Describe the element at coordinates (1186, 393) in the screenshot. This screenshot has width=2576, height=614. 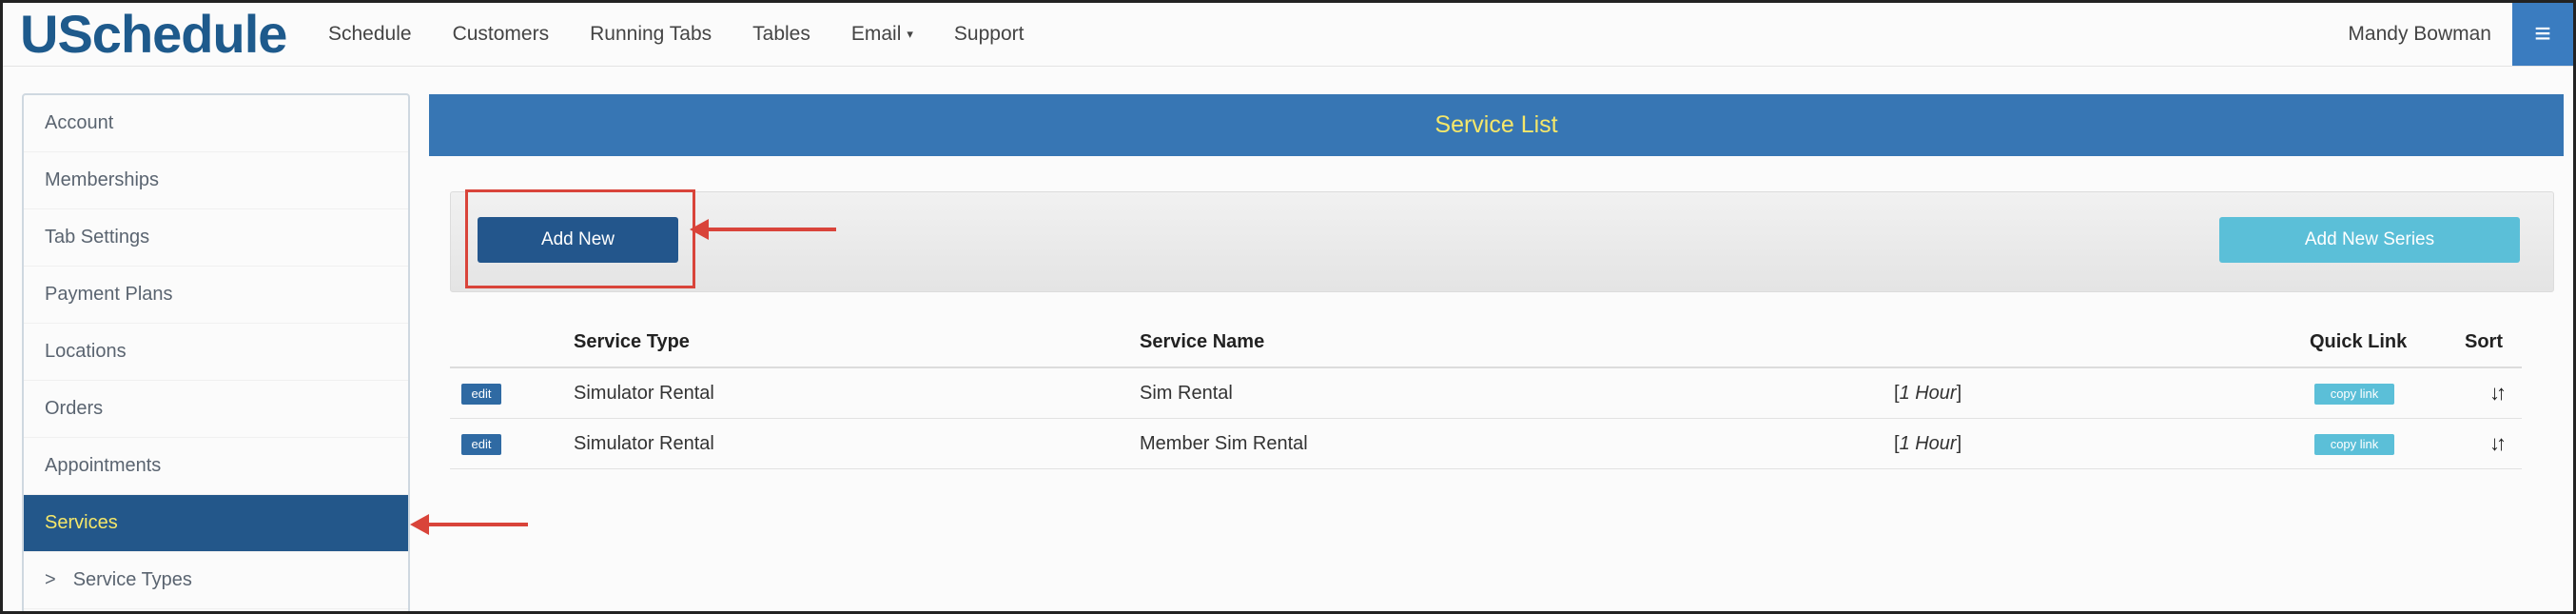
I see `service-name-cell: Sim Rental` at that location.